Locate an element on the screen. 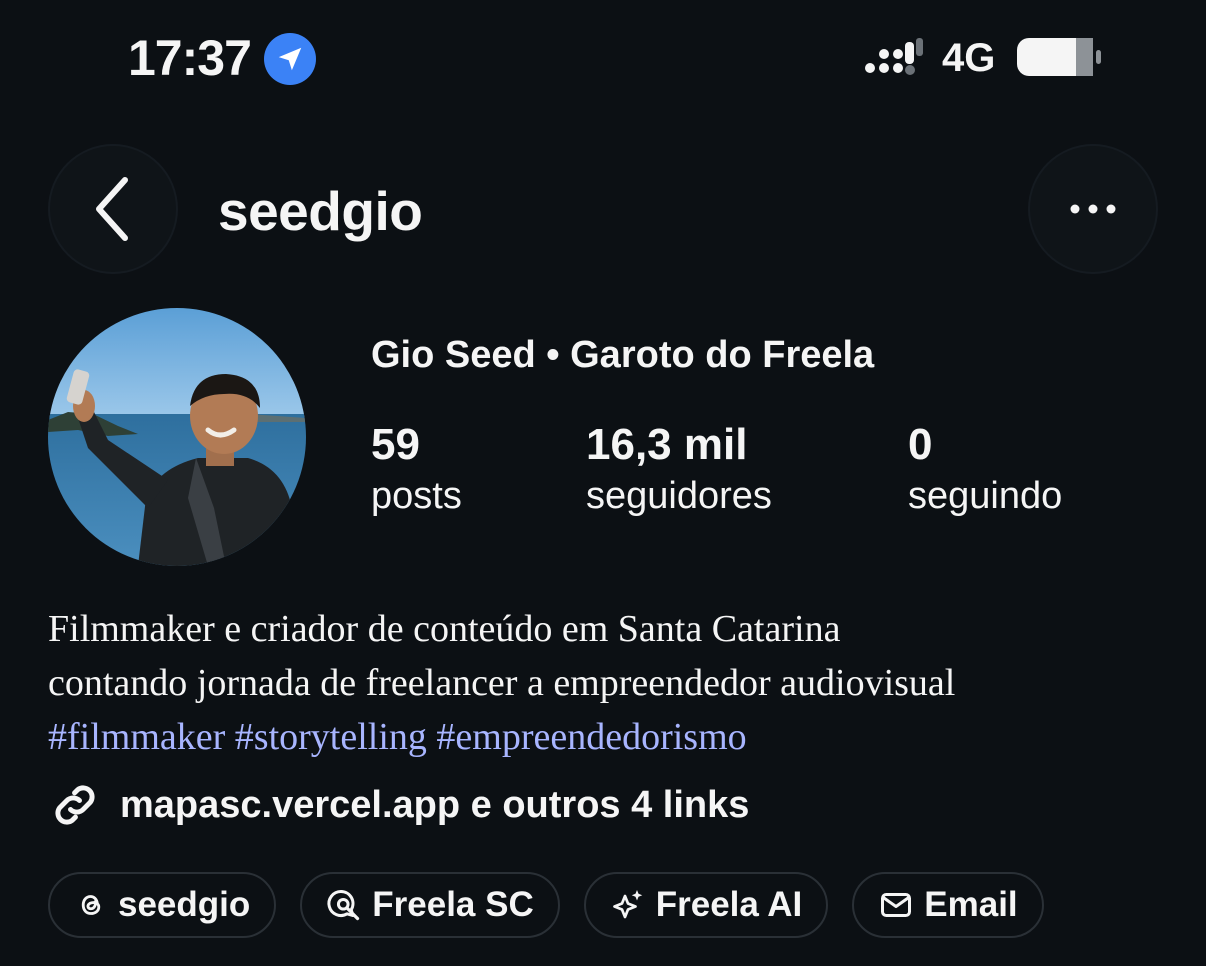  display-name: Gio Seed • Garoto do Freela is located at coordinates (623, 355).